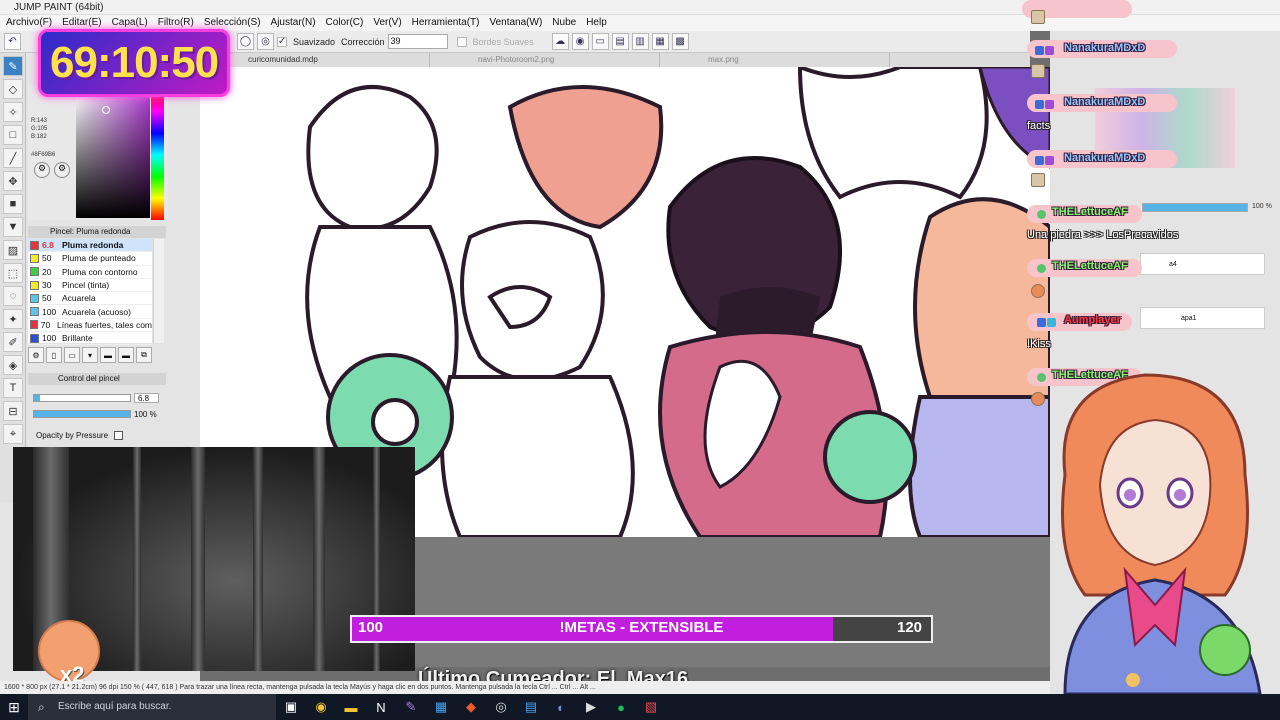 This screenshot has height=720, width=1280. I want to click on brush-item: 100 Brillante, so click(90, 339).